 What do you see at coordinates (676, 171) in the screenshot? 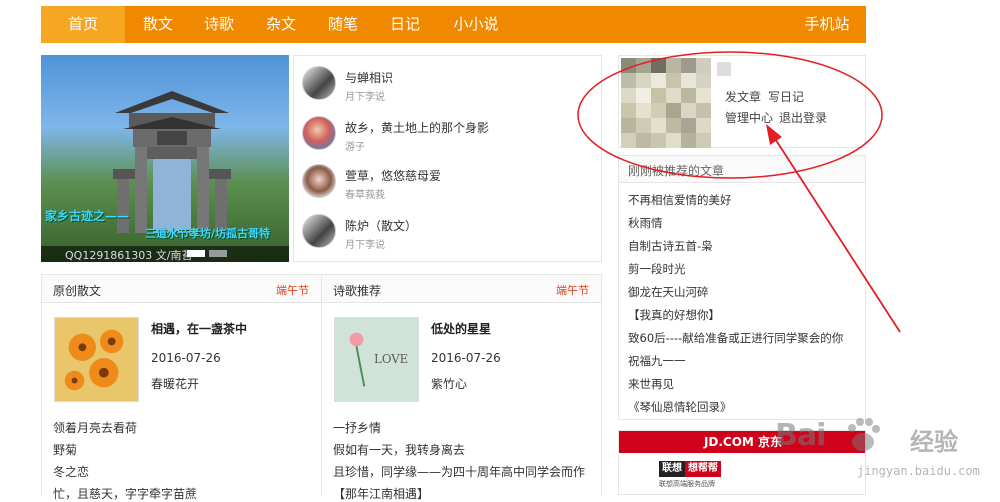
I see `recommended-title: 刚刚被推荐的文章` at bounding box center [676, 171].